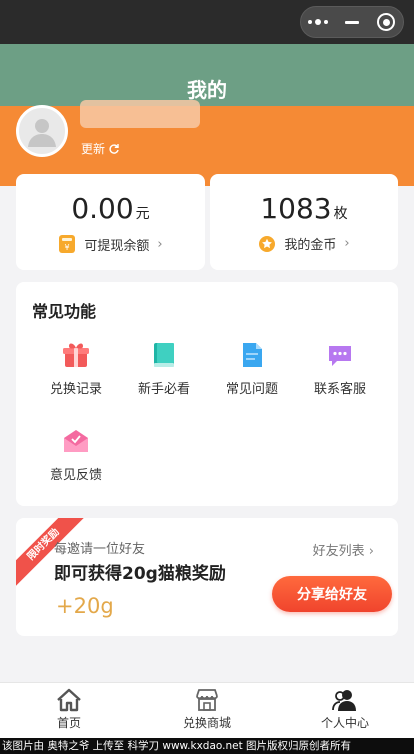  Describe the element at coordinates (338, 551) in the screenshot. I see `friend-list-label: 好友列表` at that location.